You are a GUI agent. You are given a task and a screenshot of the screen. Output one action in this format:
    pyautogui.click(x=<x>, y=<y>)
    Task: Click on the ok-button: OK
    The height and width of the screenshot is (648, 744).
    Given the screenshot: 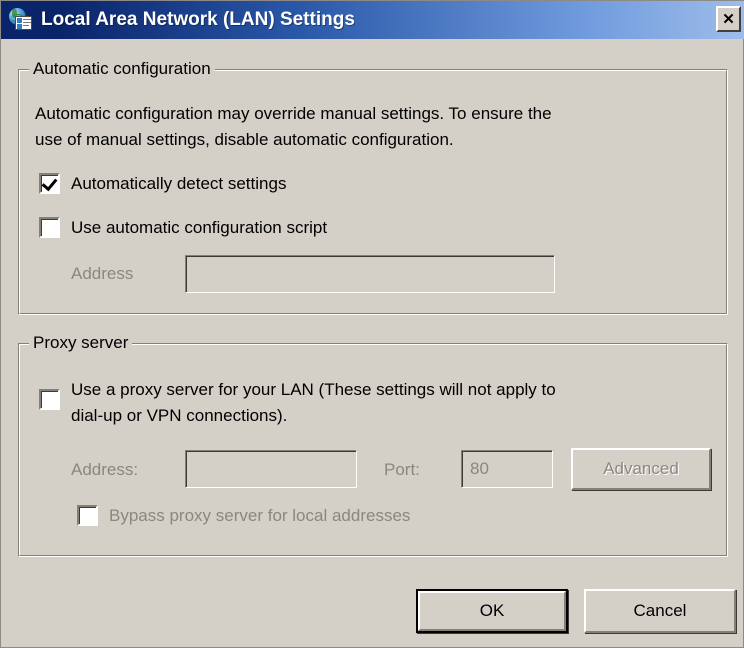 What is the action you would take?
    pyautogui.click(x=492, y=611)
    